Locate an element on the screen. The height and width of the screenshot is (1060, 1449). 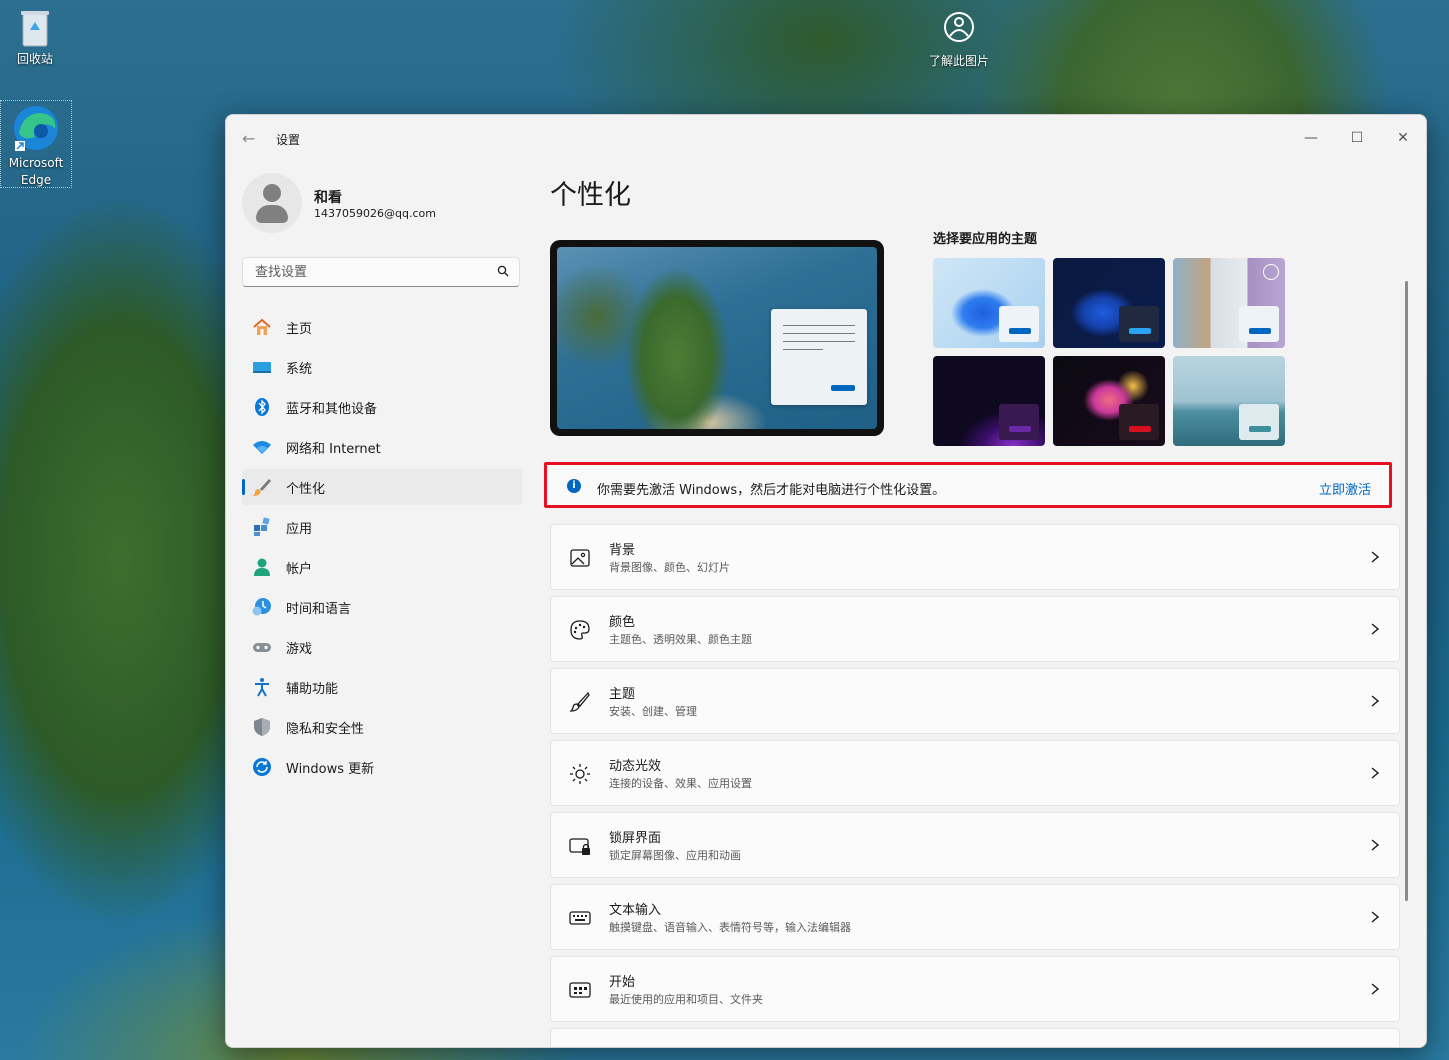
setting-row-subtitle: 最近使用的应用和项目、文件夹 is located at coordinates (686, 999).